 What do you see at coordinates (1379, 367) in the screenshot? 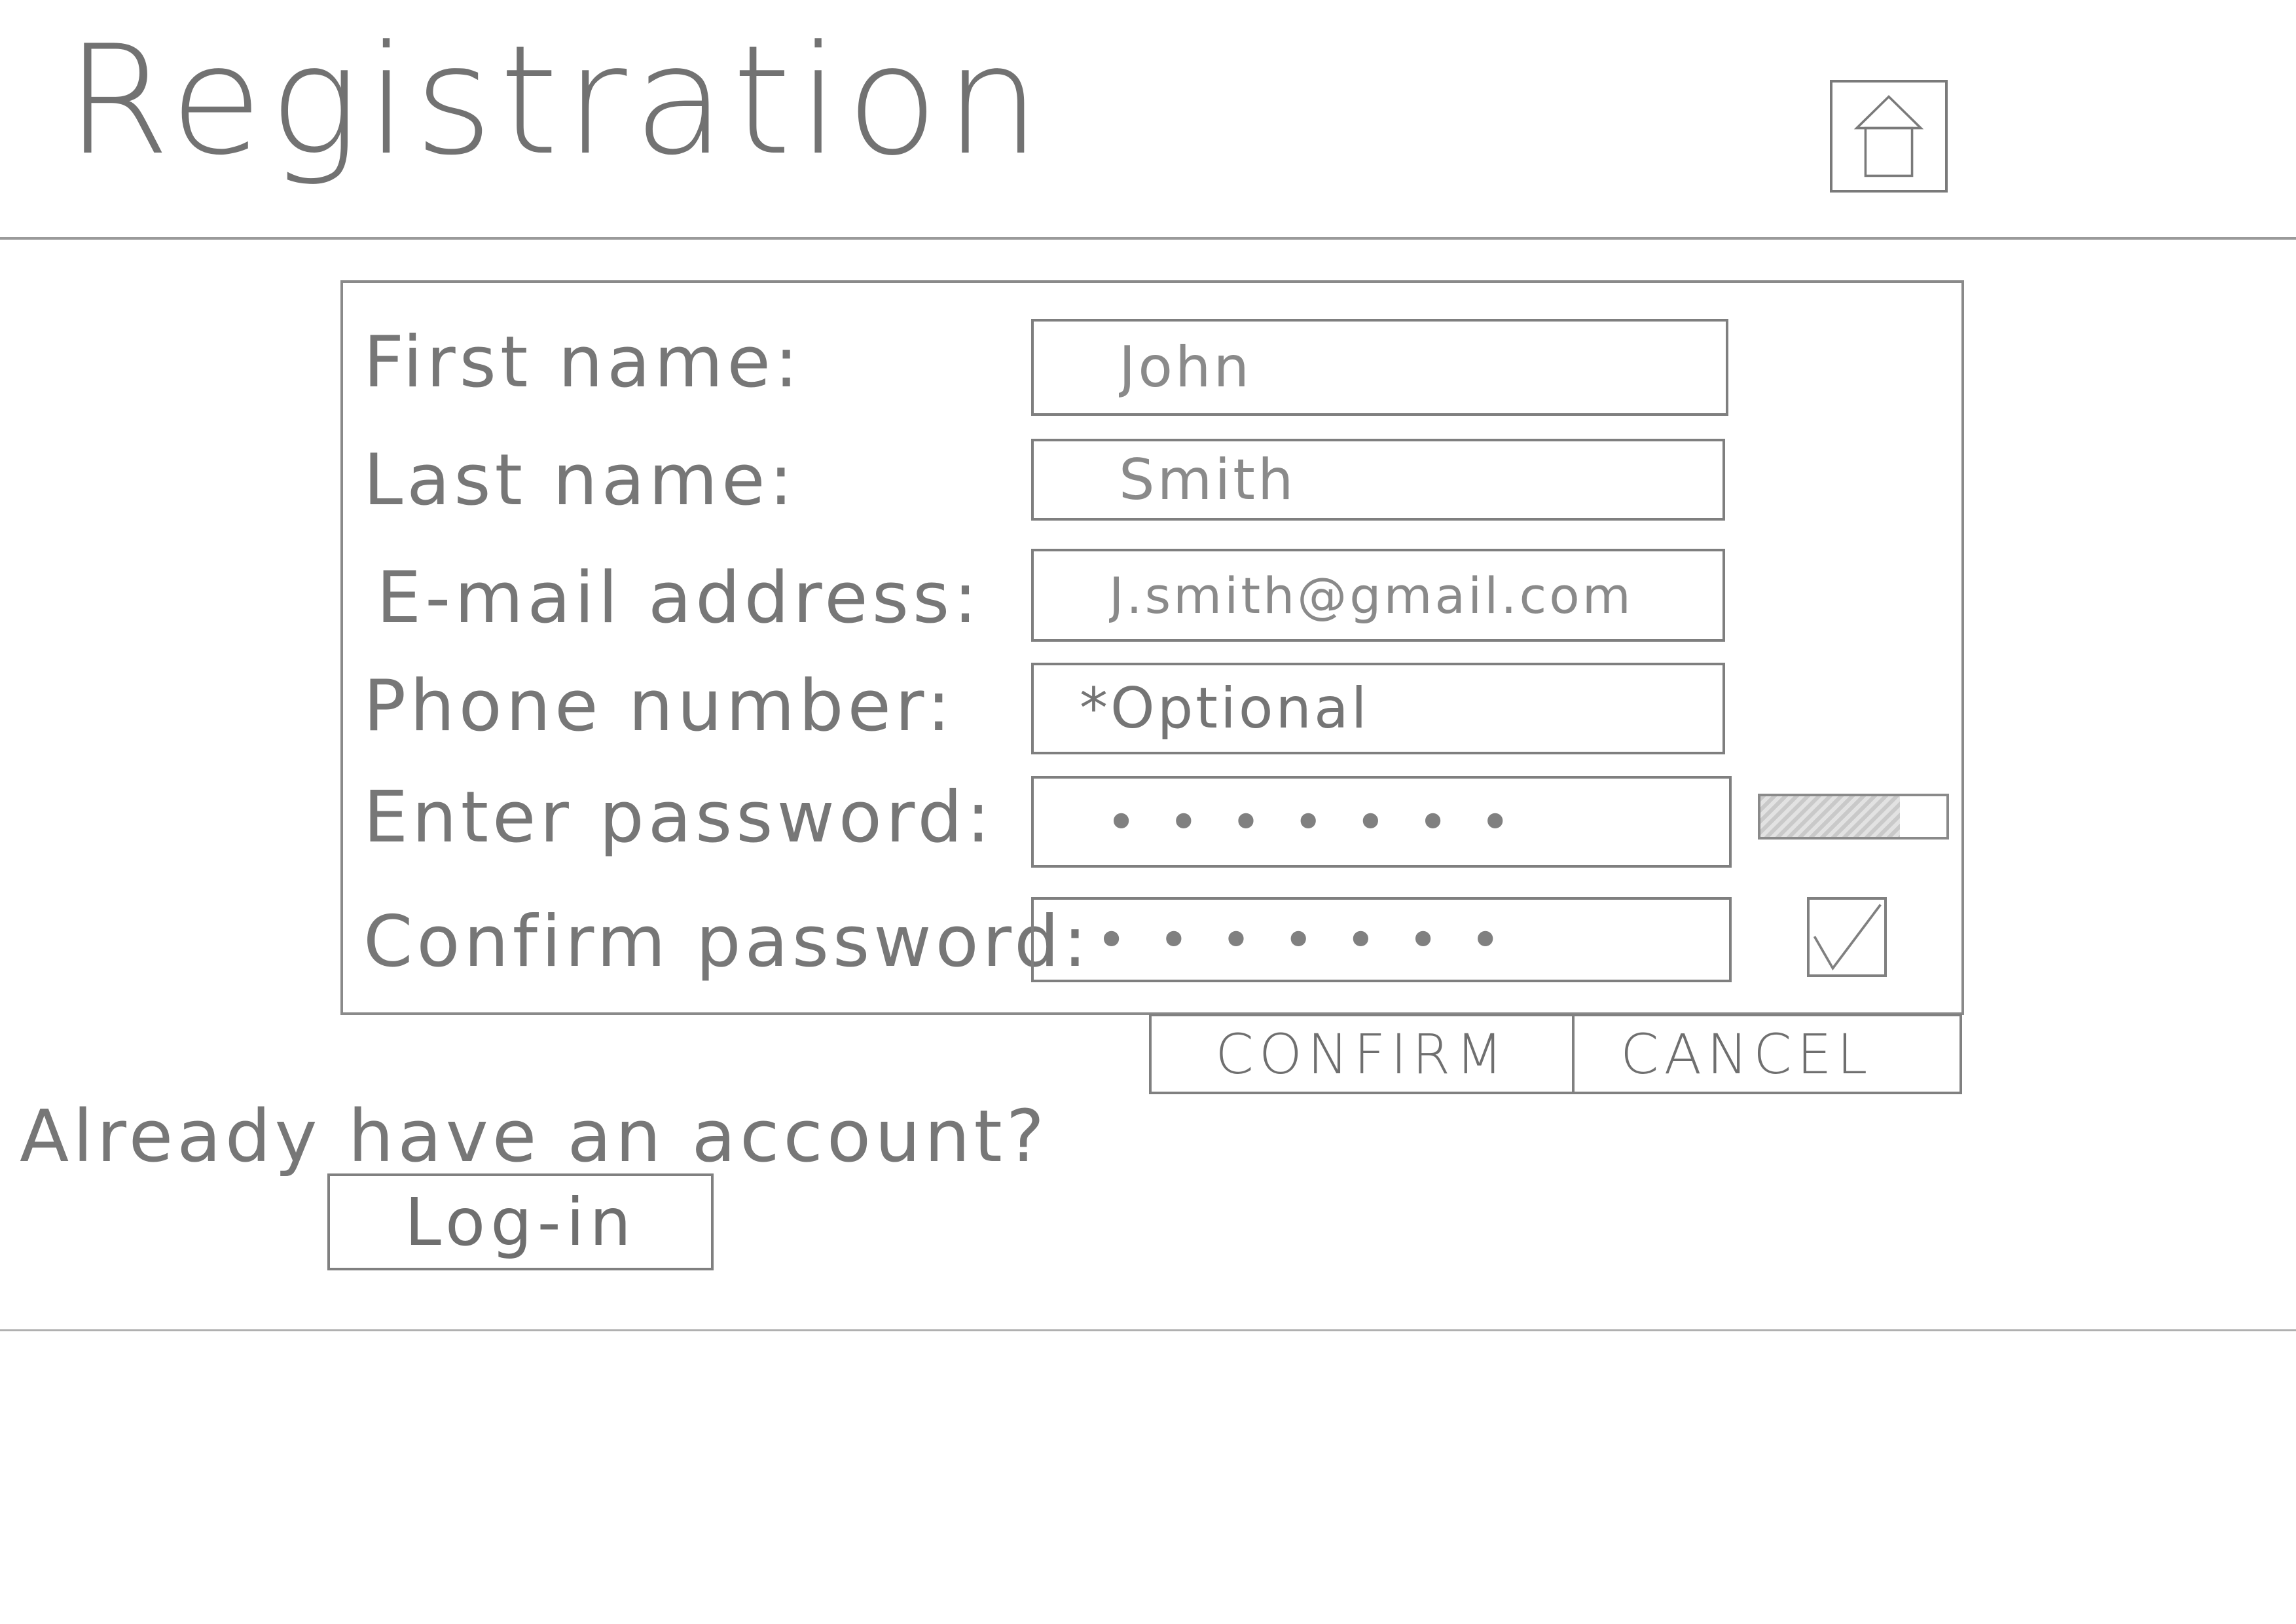
I see `first-name-input` at bounding box center [1379, 367].